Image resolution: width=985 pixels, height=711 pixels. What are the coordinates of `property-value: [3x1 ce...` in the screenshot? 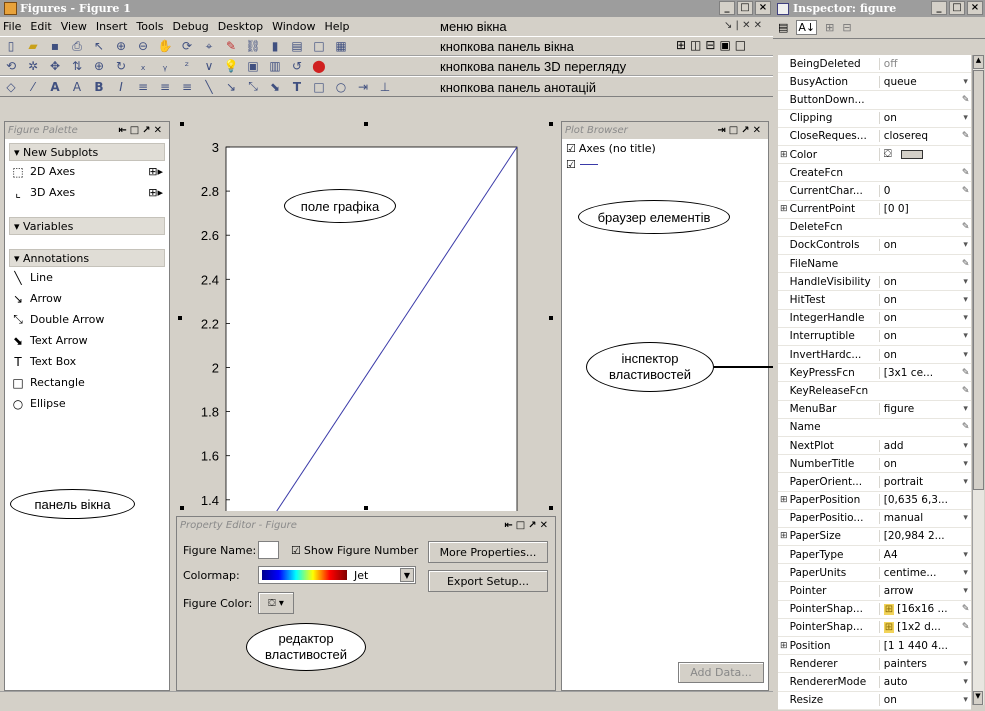 It's located at (919, 372).